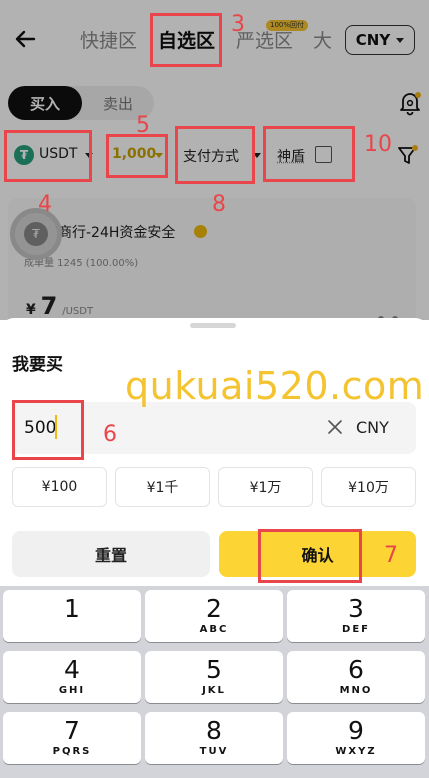  What do you see at coordinates (45, 204) in the screenshot?
I see `annotation-number: 4` at bounding box center [45, 204].